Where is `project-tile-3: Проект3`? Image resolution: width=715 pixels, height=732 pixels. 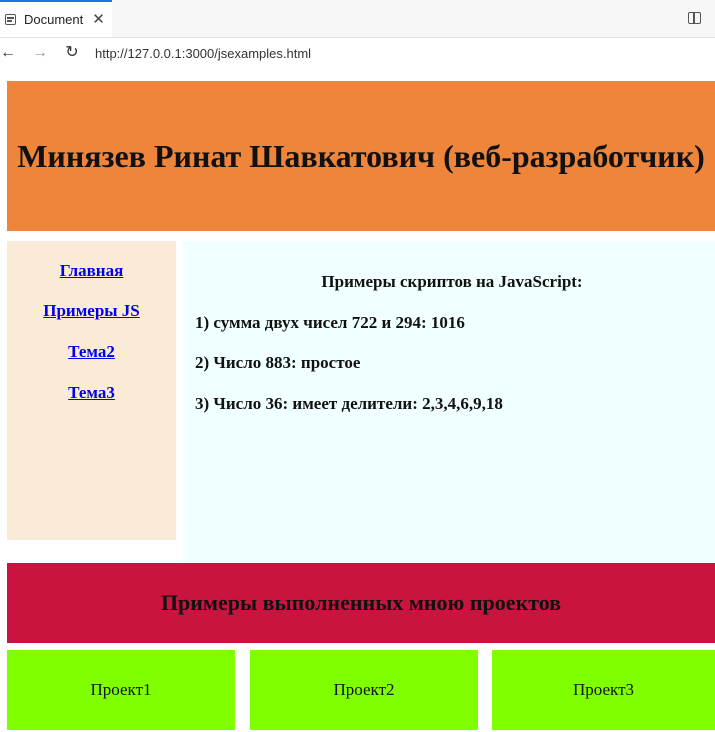
project-tile-3: Проект3 is located at coordinates (603, 690).